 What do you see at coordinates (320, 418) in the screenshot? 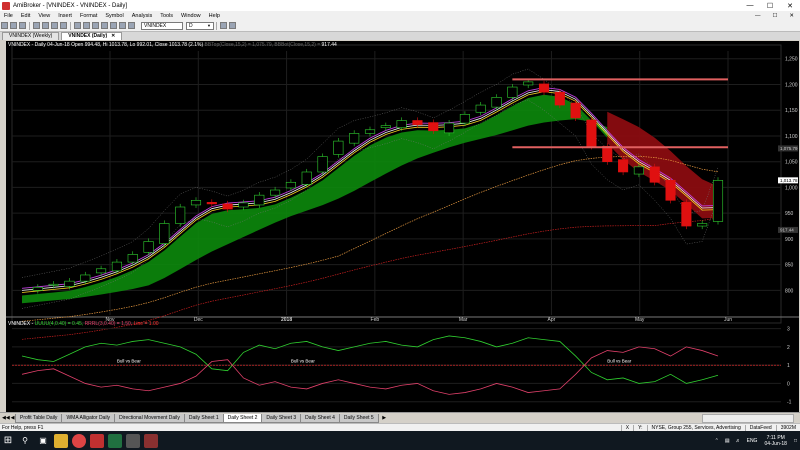
I see `sheet-tab-daily-4: Daily Sheet 4` at bounding box center [320, 418].